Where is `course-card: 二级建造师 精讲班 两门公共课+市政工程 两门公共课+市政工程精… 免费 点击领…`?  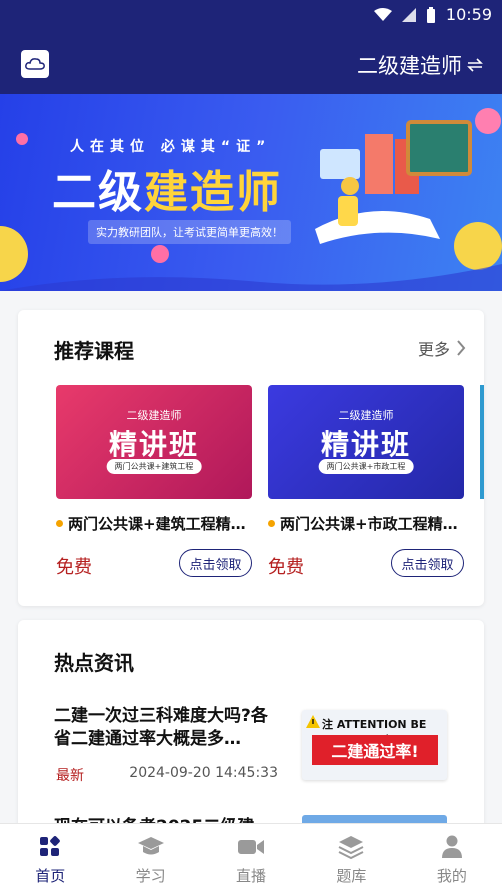 course-card: 二级建造师 精讲班 两门公共课+市政工程 两门公共课+市政工程精… 免费 点击领… is located at coordinates (366, 481).